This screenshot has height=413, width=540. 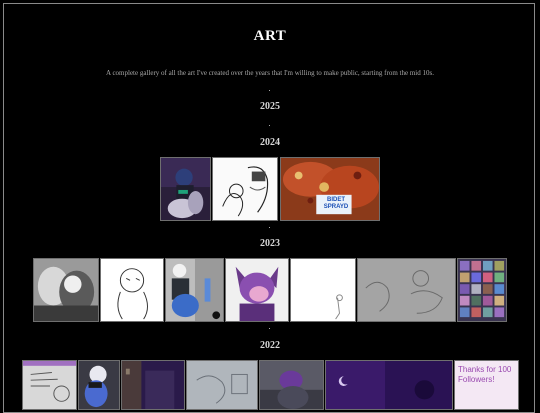 I want to click on pizza-sign-text: BIDET SPRAYD, so click(x=336, y=203).